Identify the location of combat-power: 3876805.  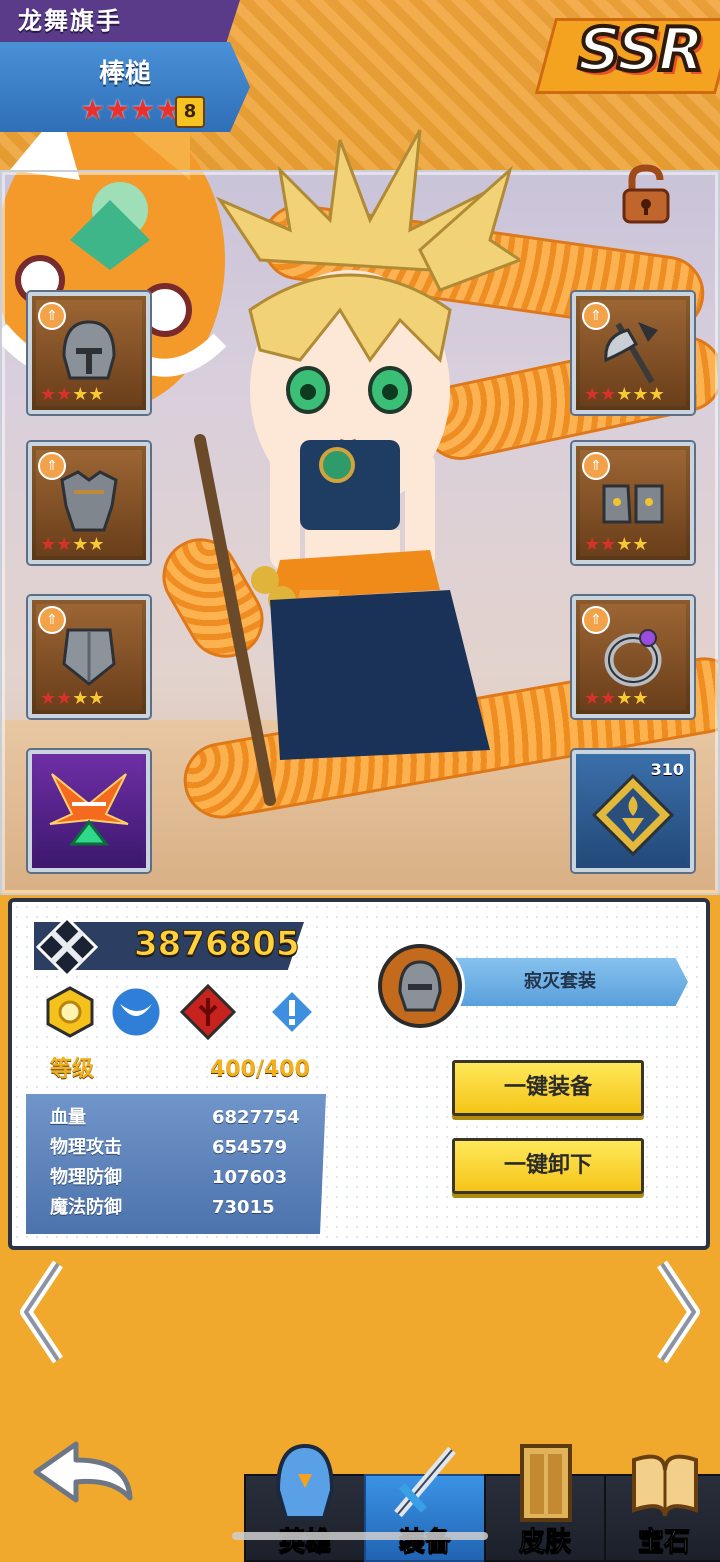
(217, 944).